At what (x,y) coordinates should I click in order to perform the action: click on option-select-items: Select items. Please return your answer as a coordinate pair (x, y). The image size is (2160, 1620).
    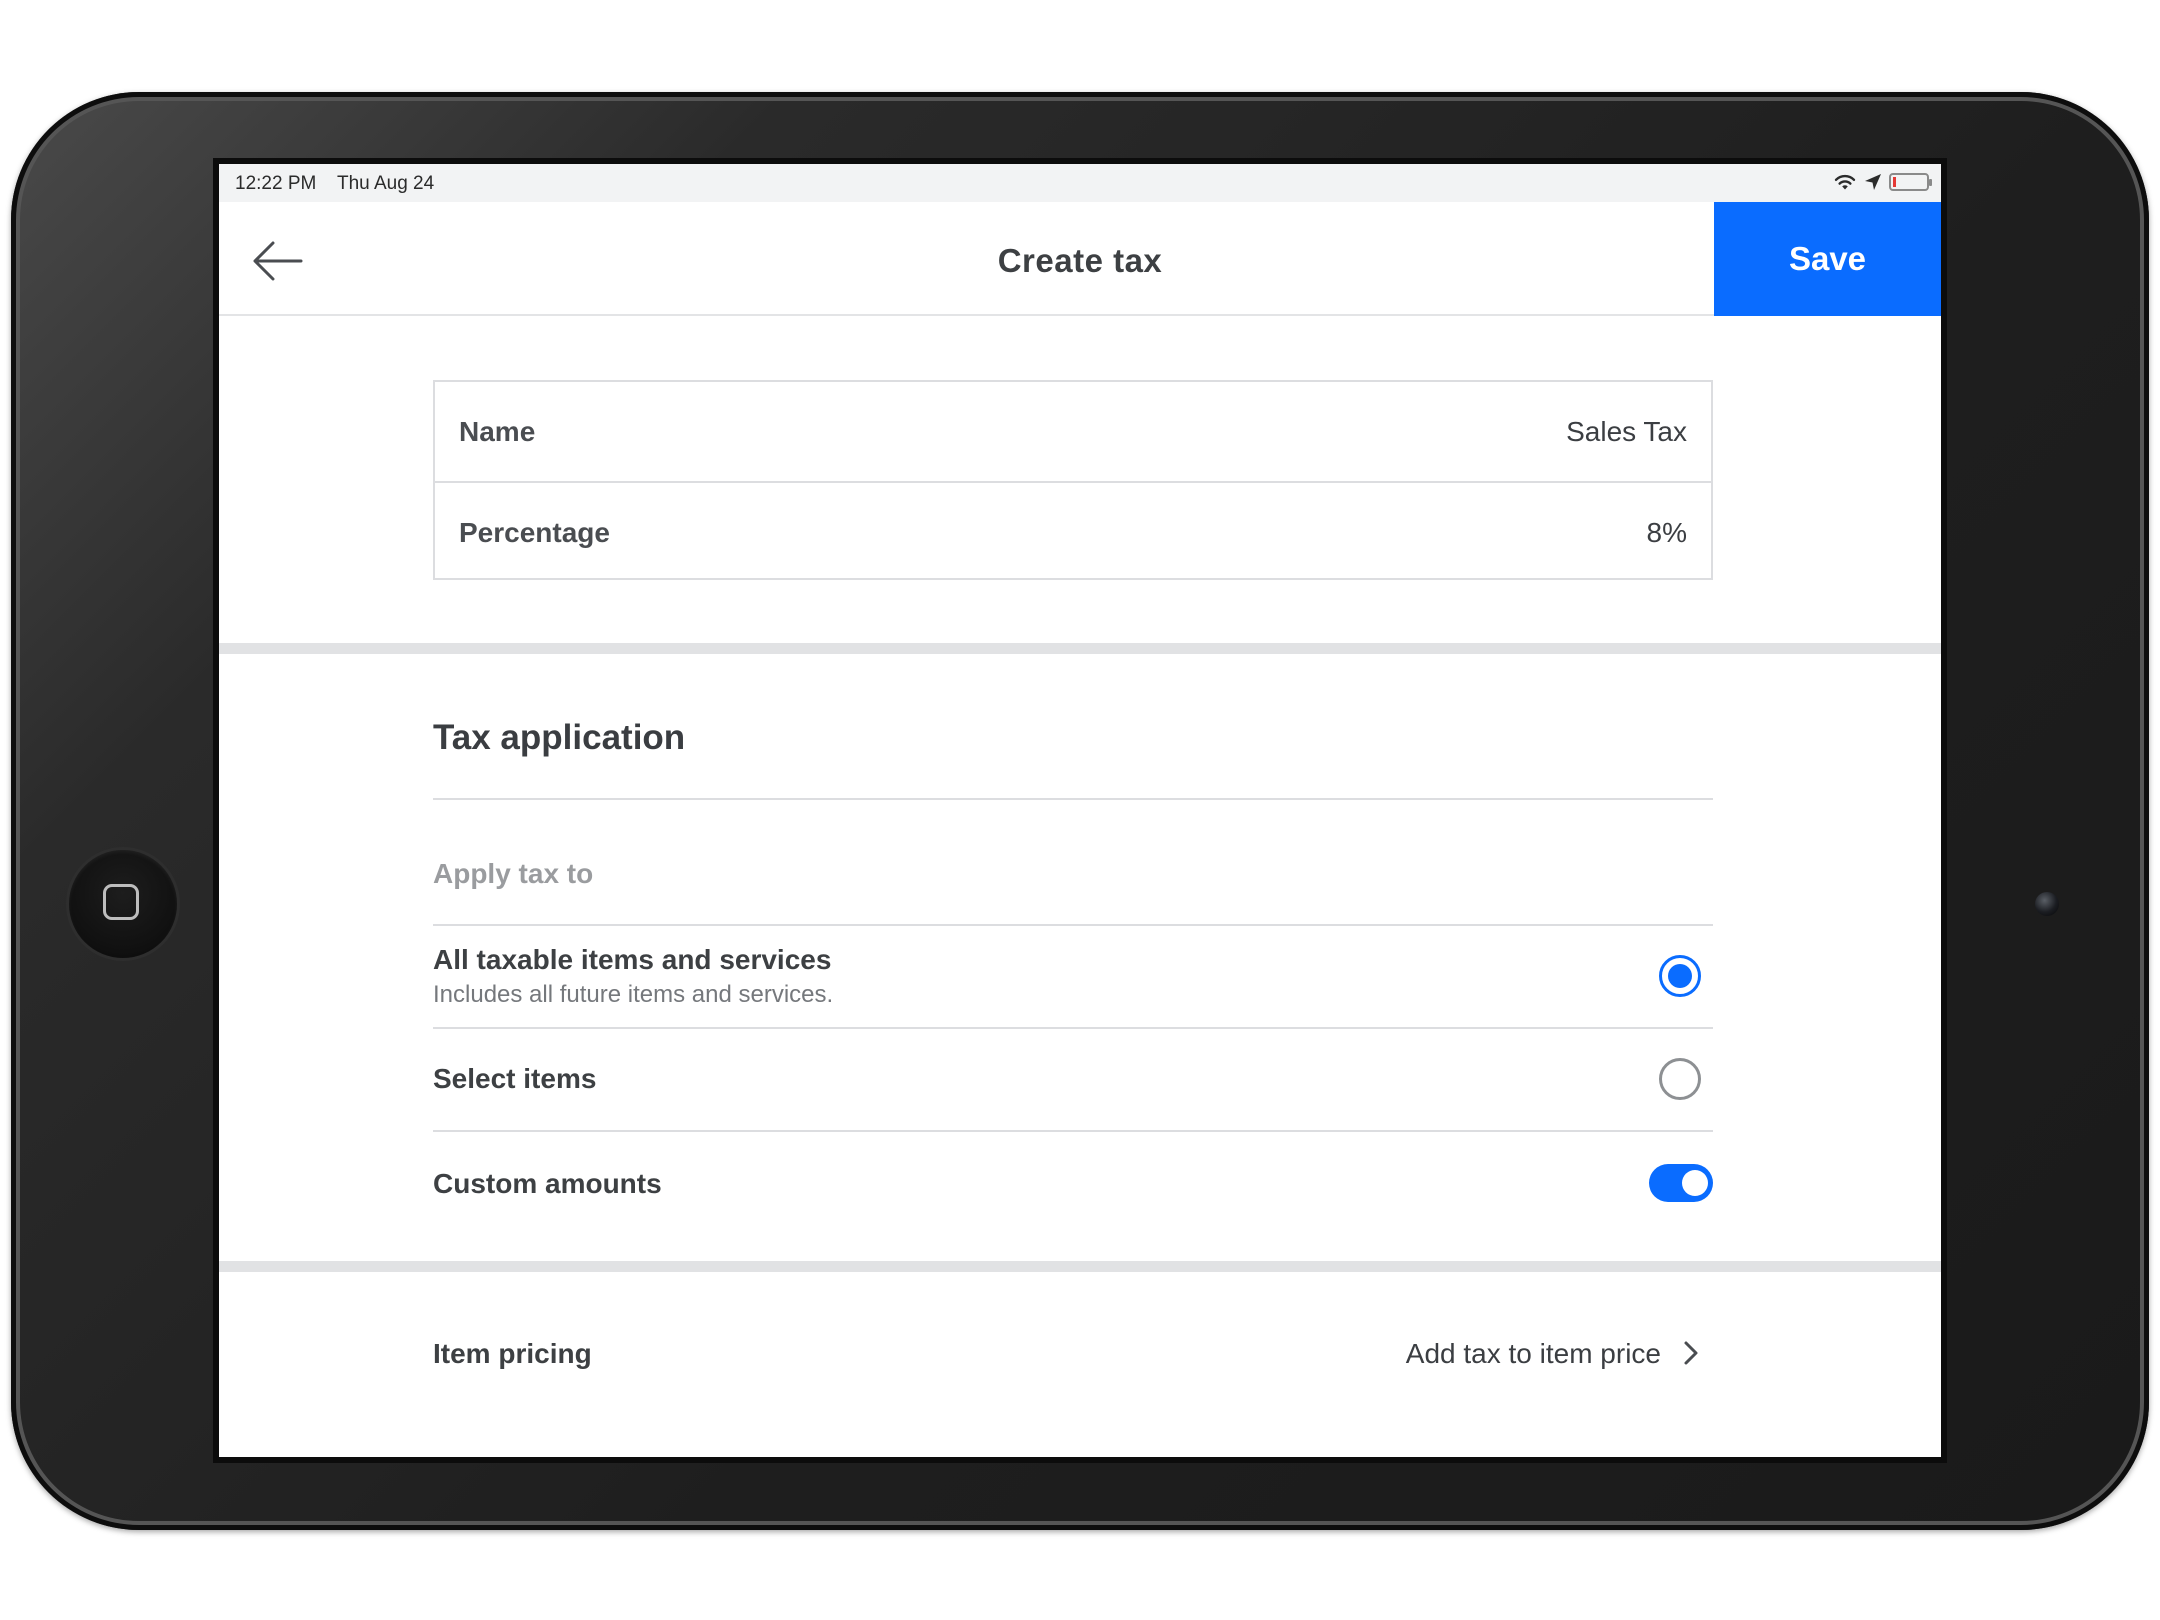
    Looking at the image, I should click on (1073, 1079).